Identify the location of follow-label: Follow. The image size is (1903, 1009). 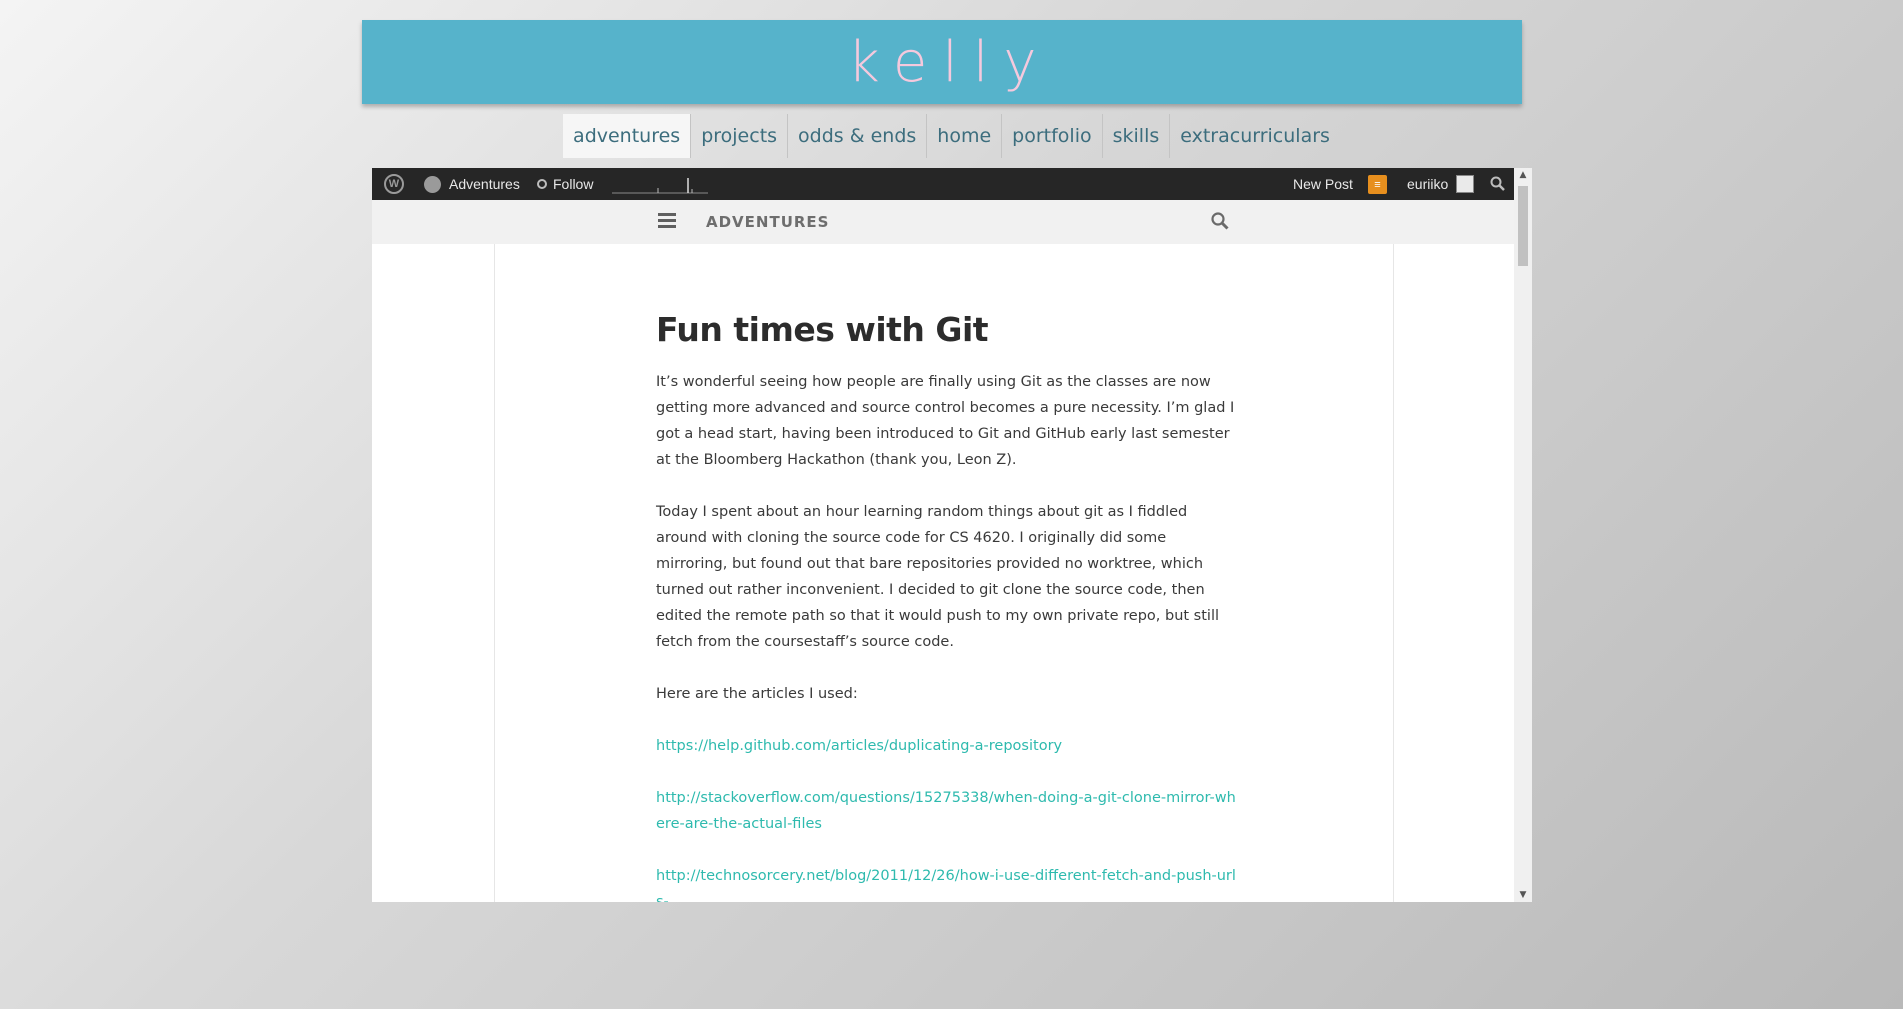
(573, 184).